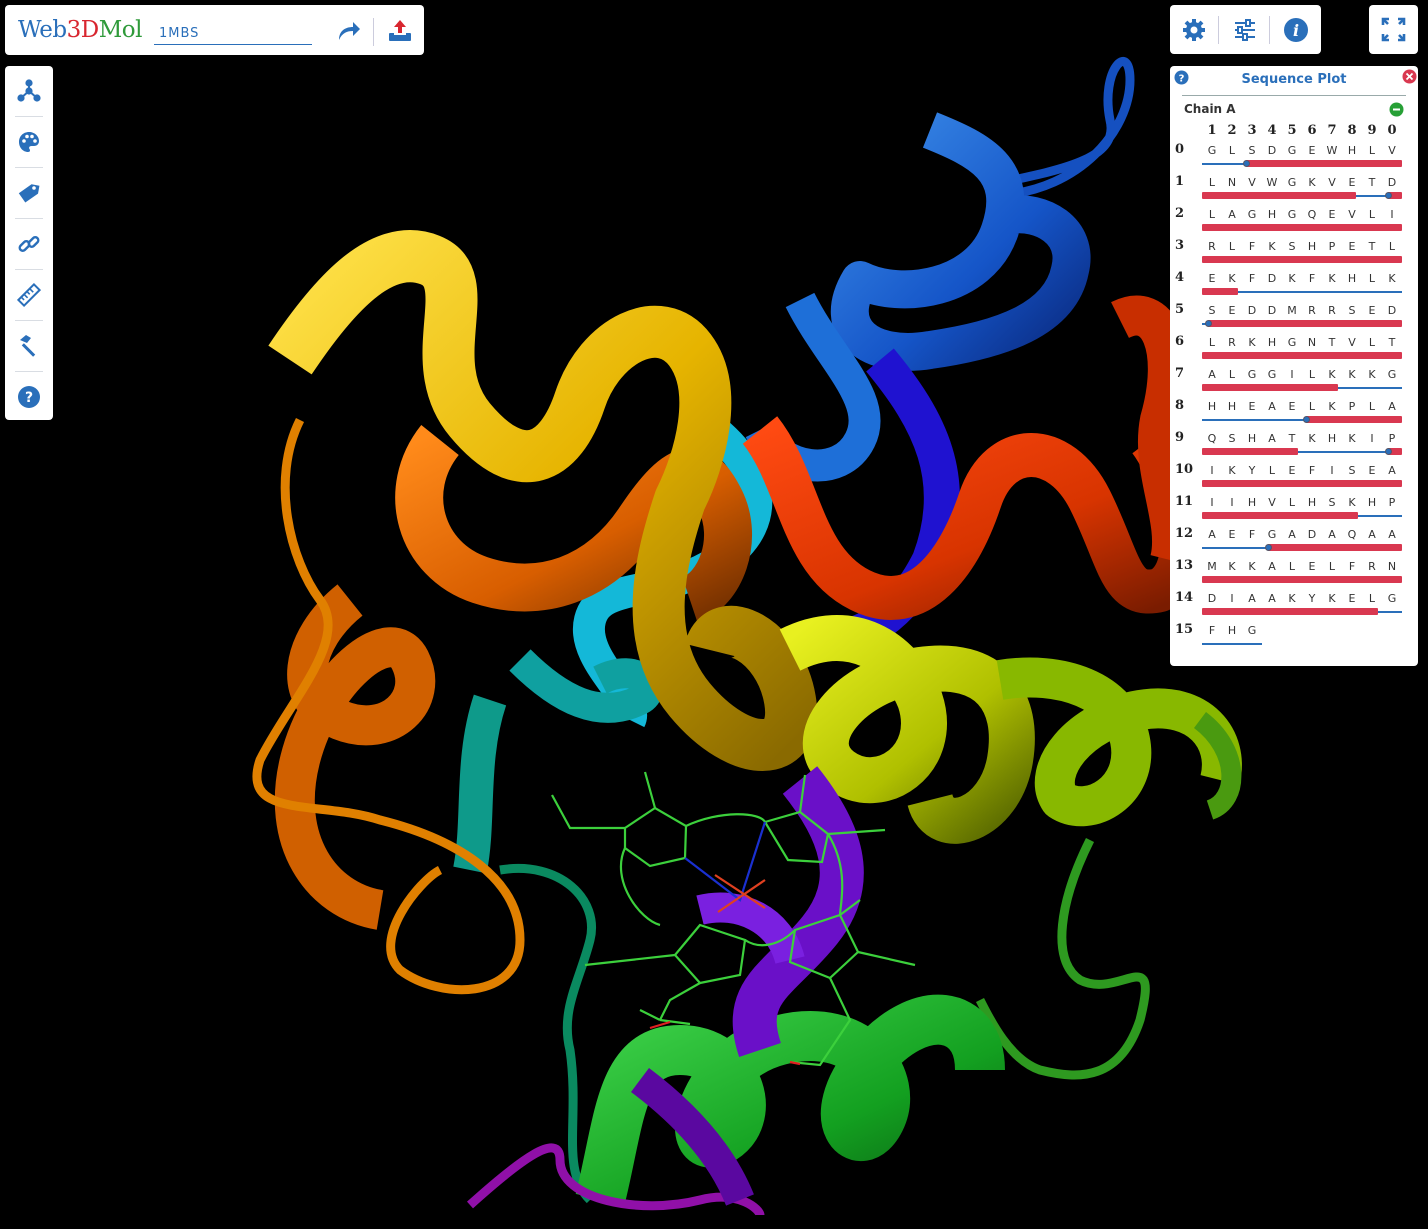 This screenshot has height=1229, width=1428. What do you see at coordinates (29, 91) in the screenshot?
I see `molecule-icon` at bounding box center [29, 91].